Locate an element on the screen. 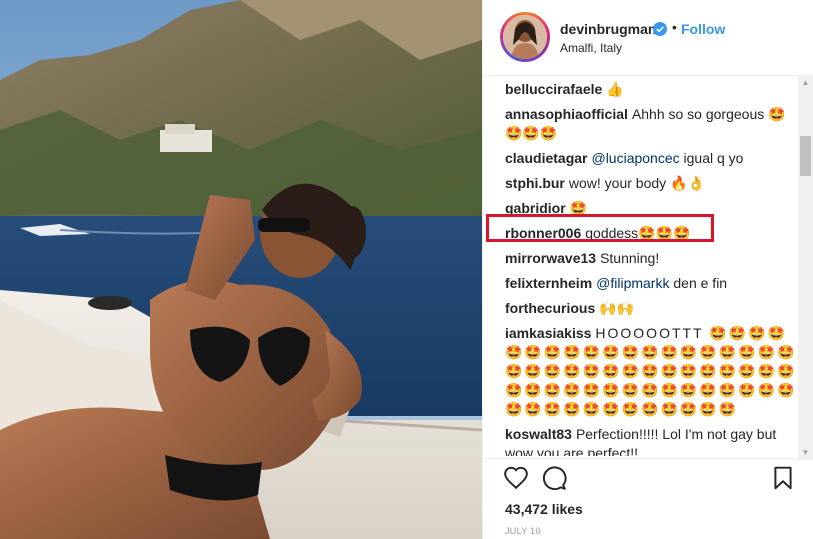  verified-badge-icon is located at coordinates (660, 29).